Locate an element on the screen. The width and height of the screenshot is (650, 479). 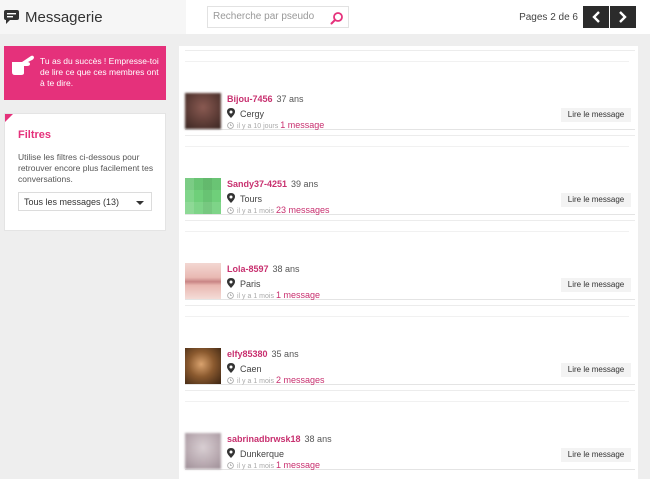
page-title: Messagerie is located at coordinates (64, 17).